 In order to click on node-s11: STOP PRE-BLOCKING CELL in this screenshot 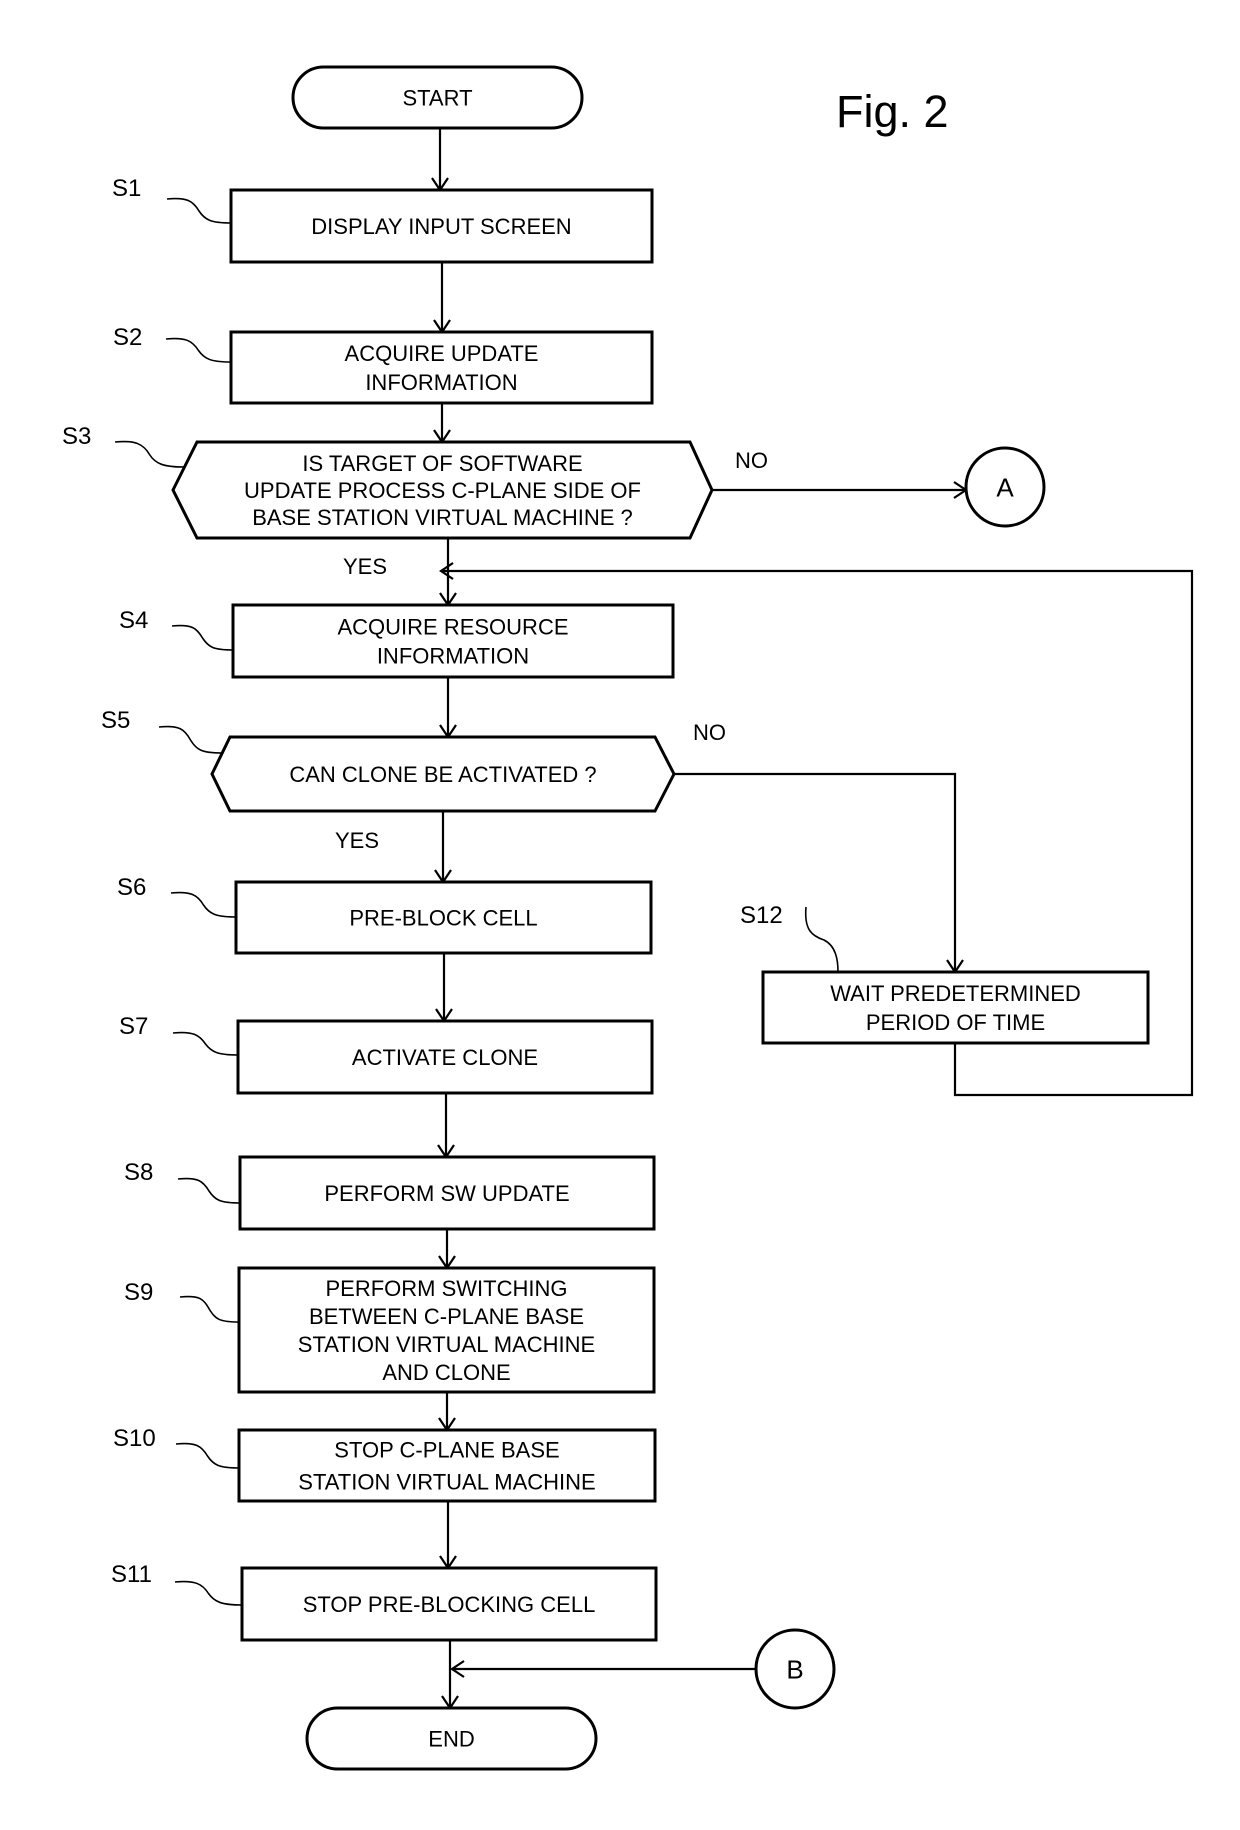, I will do `click(449, 1604)`.